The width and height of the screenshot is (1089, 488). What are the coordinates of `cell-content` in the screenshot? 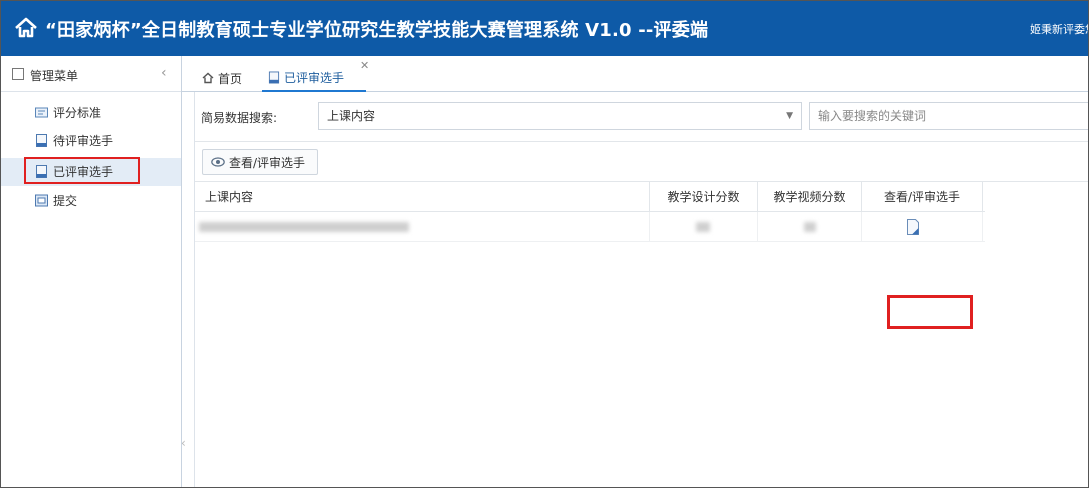 It's located at (422, 227).